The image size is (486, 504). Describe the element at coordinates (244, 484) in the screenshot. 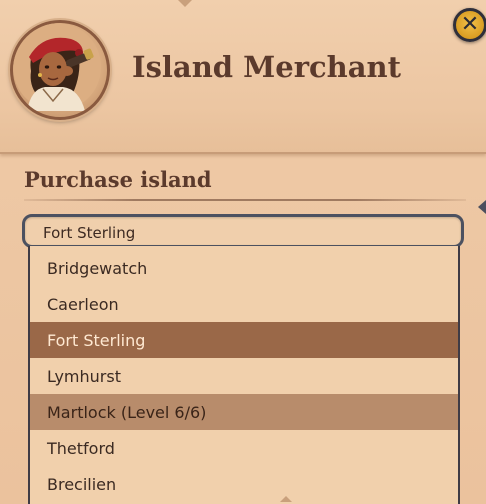

I see `option-brecilien: Brecilien` at that location.